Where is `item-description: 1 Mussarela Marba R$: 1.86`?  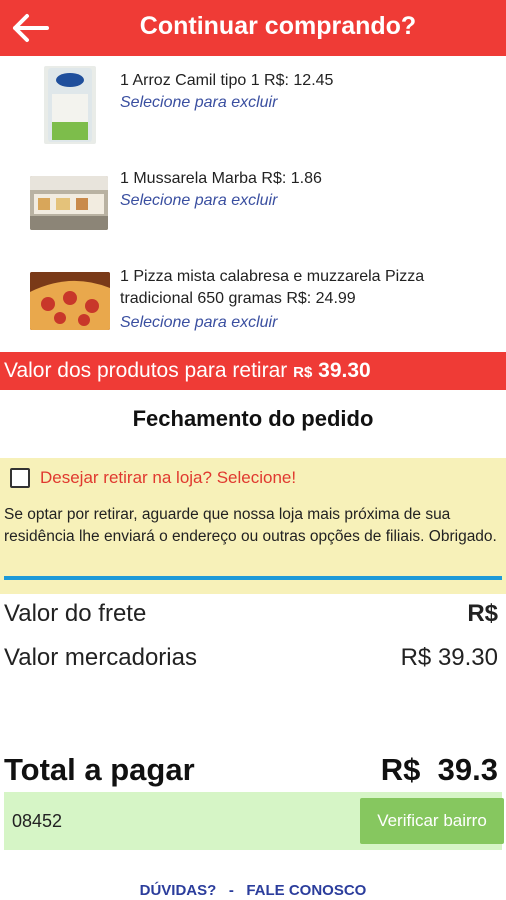 item-description: 1 Mussarela Marba R$: 1.86 is located at coordinates (221, 178).